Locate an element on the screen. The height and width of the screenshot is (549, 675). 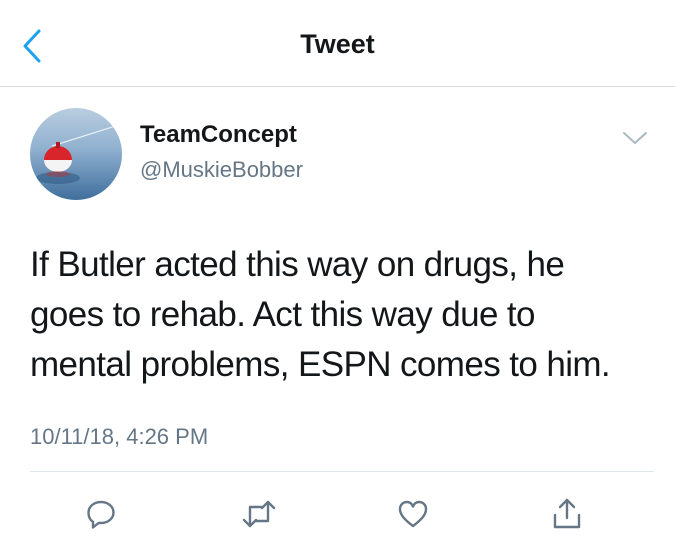
share-button is located at coordinates (567, 514).